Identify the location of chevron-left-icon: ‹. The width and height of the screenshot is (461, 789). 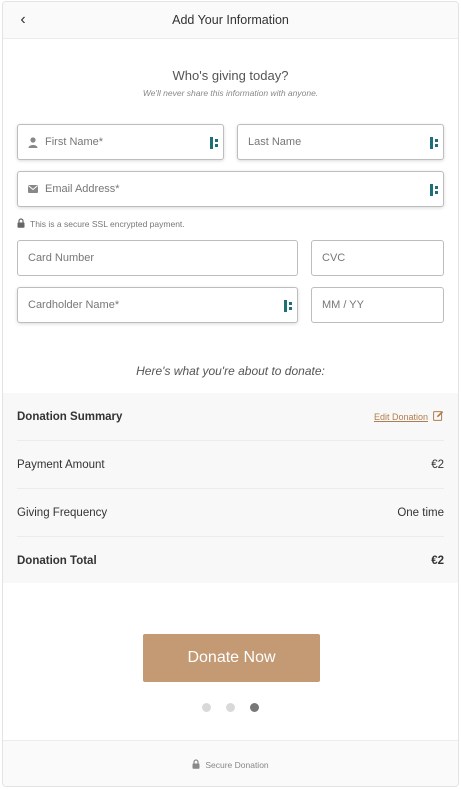
(23, 20).